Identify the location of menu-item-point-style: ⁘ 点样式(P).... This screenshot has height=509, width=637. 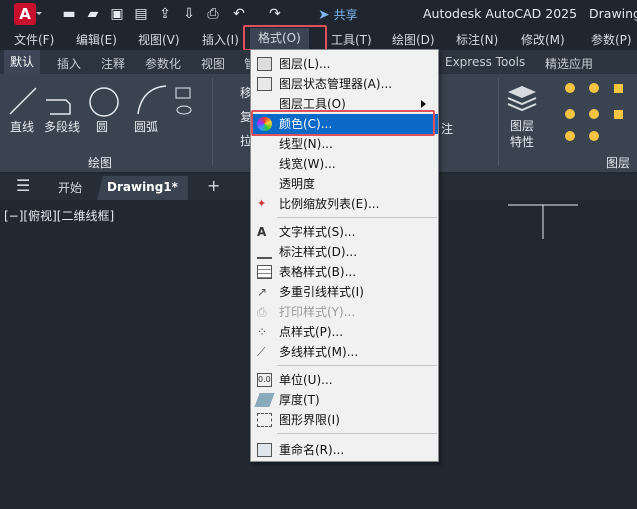
(344, 332).